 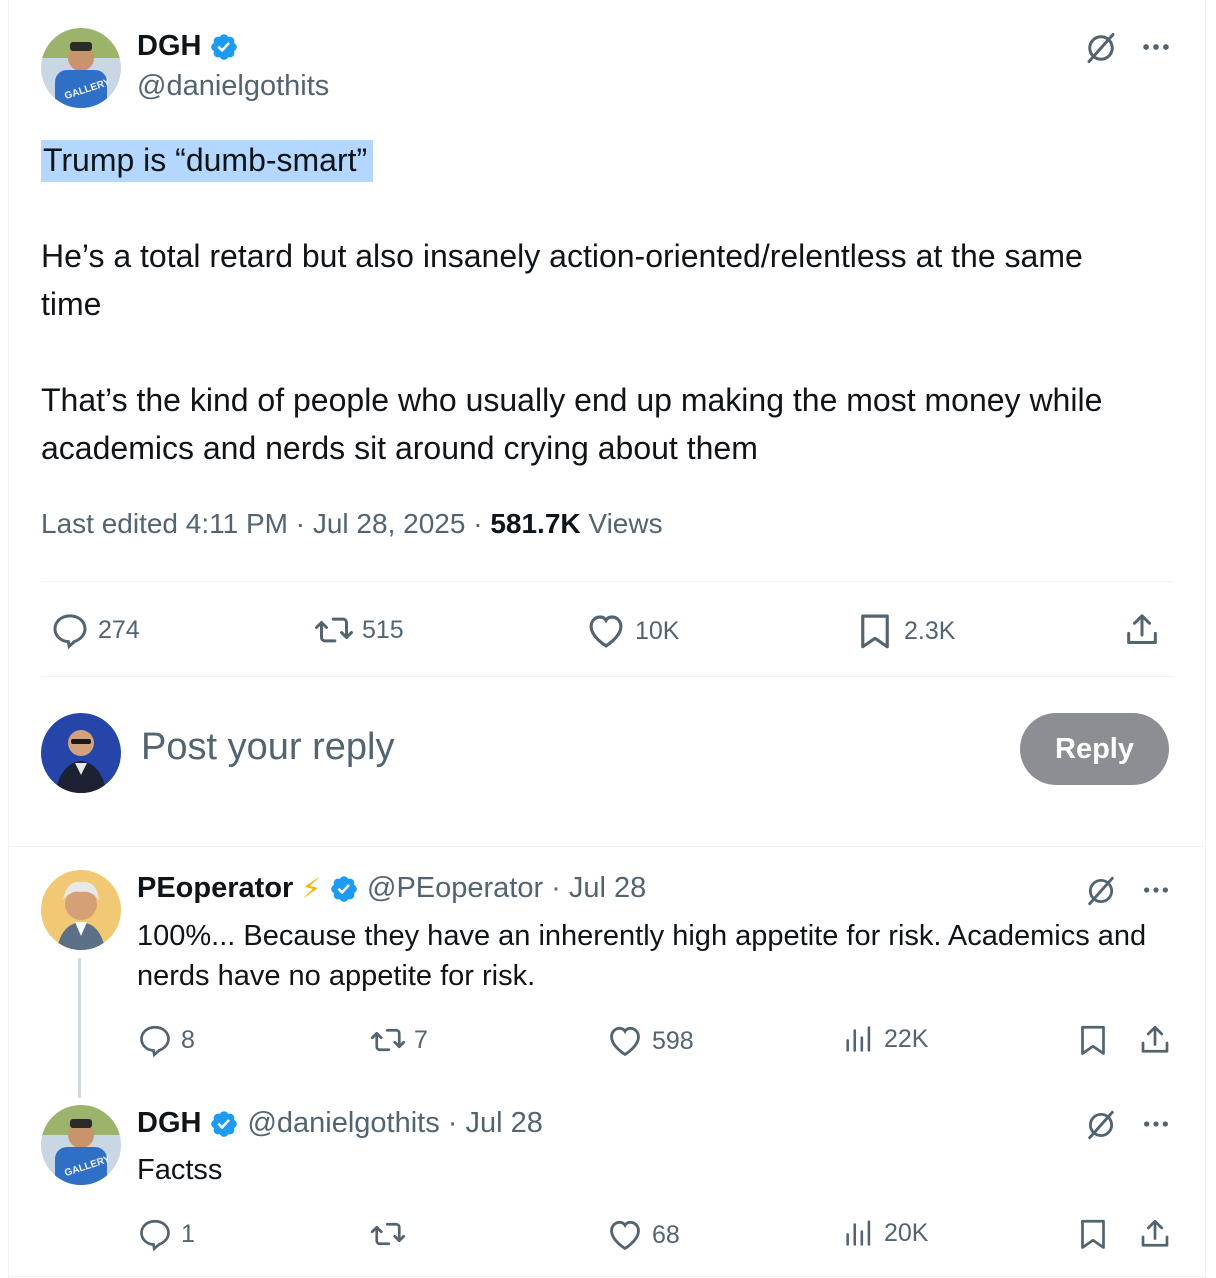 I want to click on reply-author-handle: @PEoperator, so click(x=455, y=888).